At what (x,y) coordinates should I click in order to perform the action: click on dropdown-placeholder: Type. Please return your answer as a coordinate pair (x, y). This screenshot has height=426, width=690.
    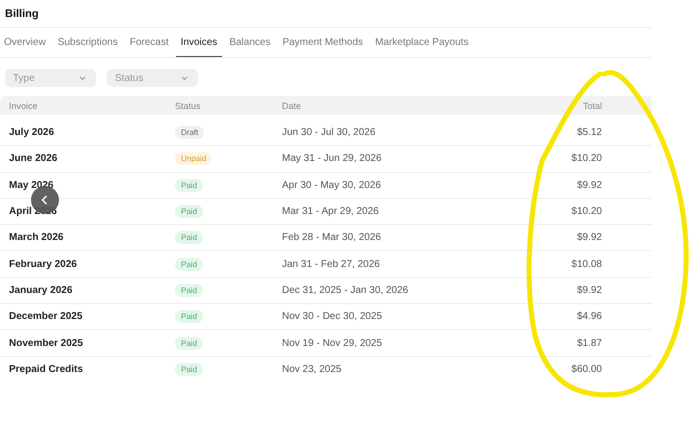
    Looking at the image, I should click on (24, 78).